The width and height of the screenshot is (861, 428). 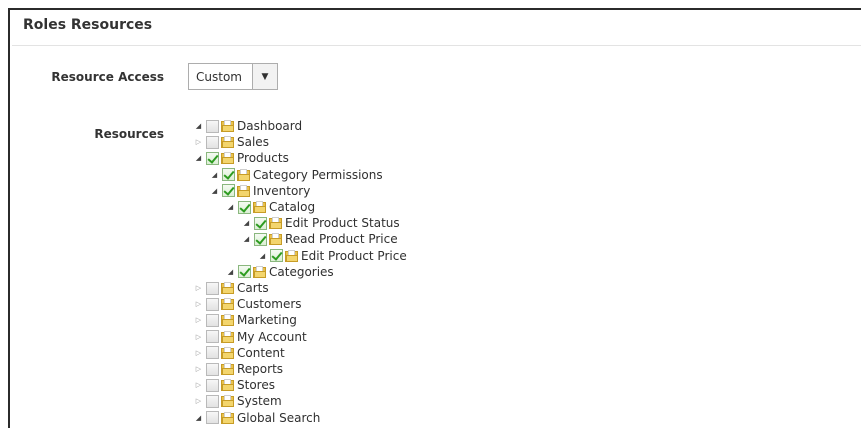 I want to click on tree-node-label: Categories, so click(x=301, y=272).